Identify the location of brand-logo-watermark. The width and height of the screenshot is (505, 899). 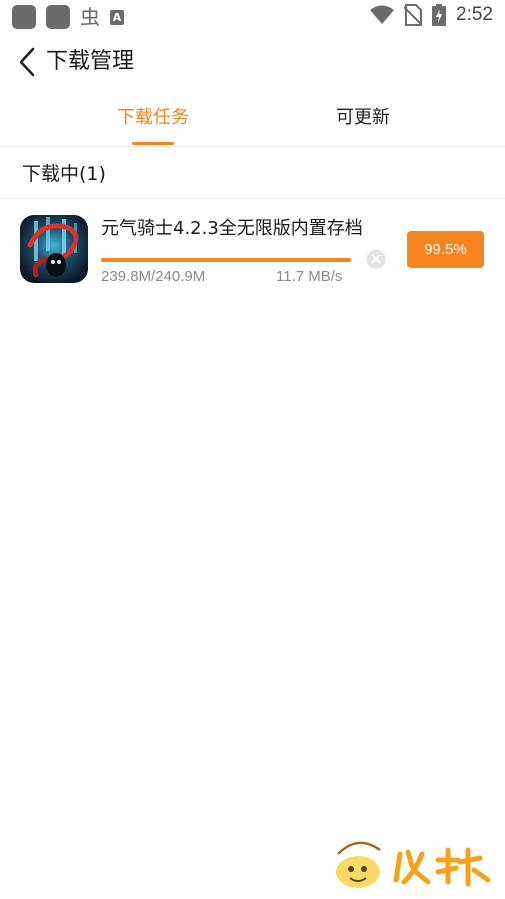
(415, 865).